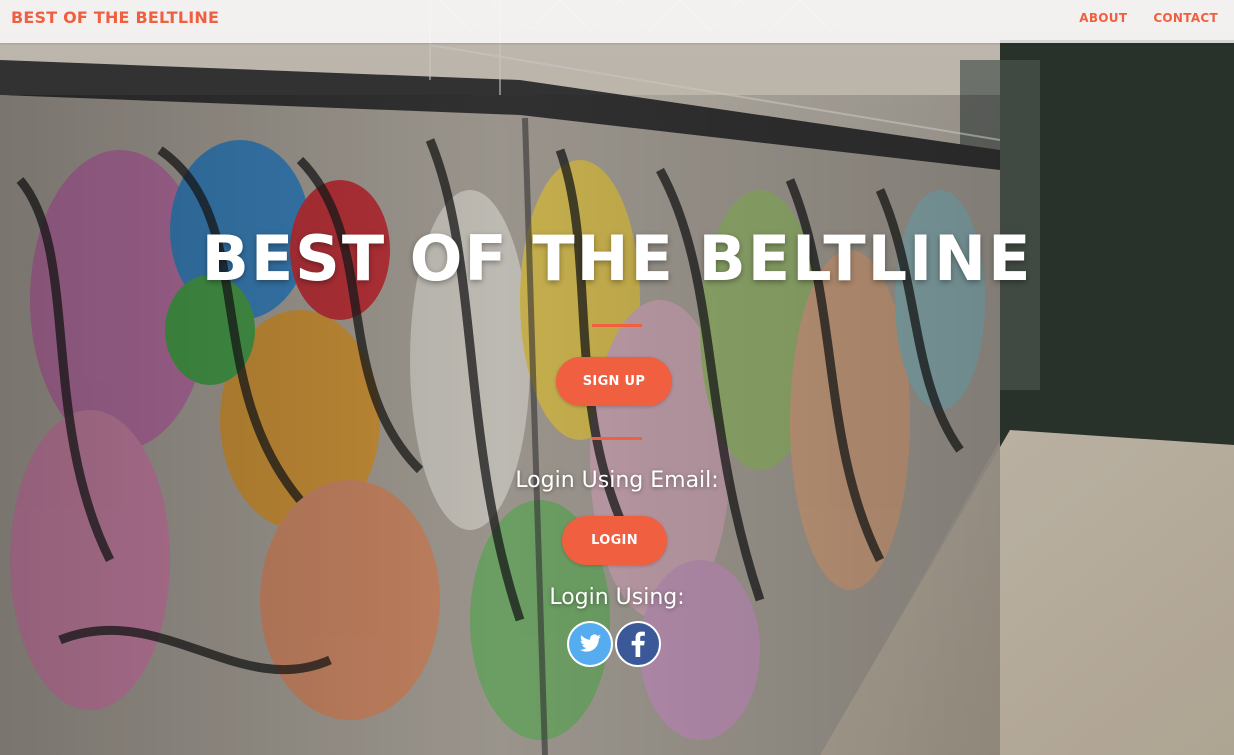 The width and height of the screenshot is (1234, 755). What do you see at coordinates (115, 17) in the screenshot?
I see `brand-logo-link: BEST OF THE BELTLINE` at bounding box center [115, 17].